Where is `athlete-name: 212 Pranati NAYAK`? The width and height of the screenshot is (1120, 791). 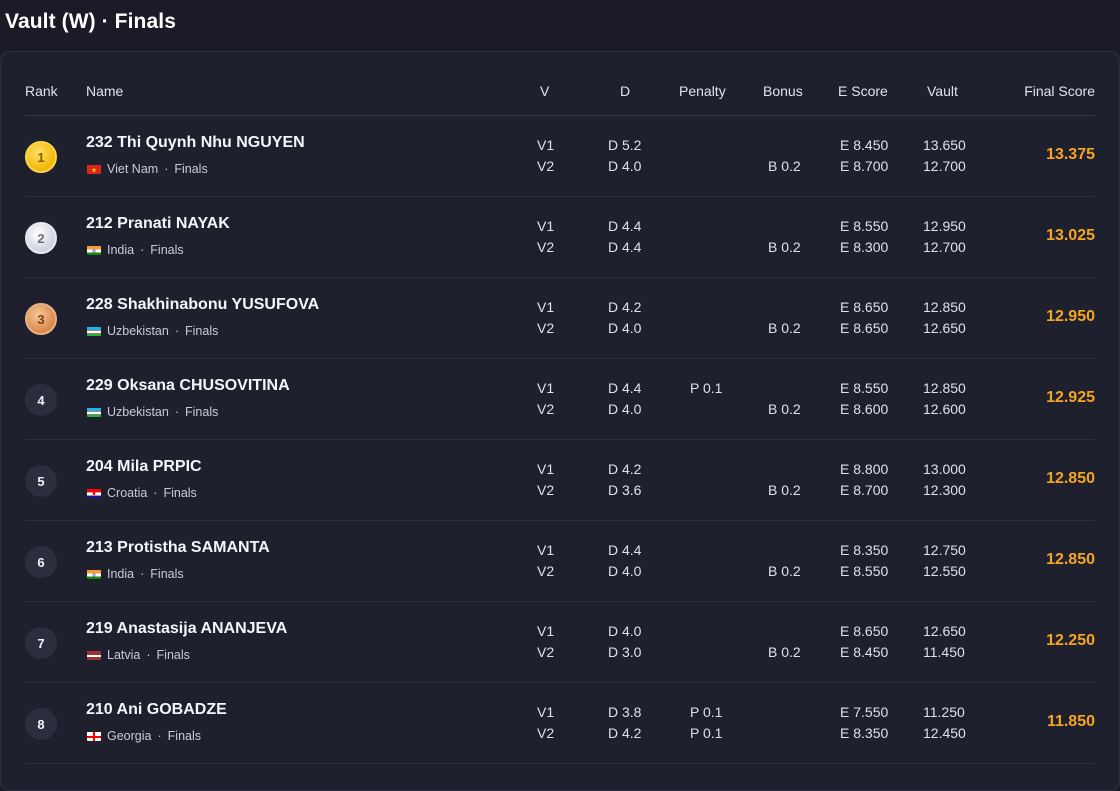 athlete-name: 212 Pranati NAYAK is located at coordinates (158, 224).